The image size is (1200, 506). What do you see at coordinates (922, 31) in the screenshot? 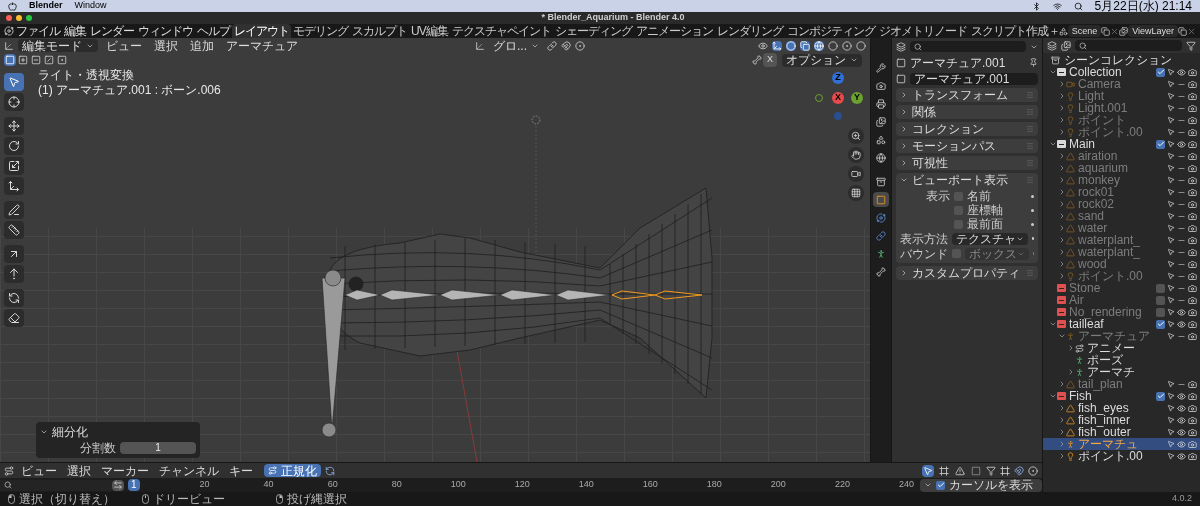
I see `workspace-tab: ジオメトリノード` at bounding box center [922, 31].